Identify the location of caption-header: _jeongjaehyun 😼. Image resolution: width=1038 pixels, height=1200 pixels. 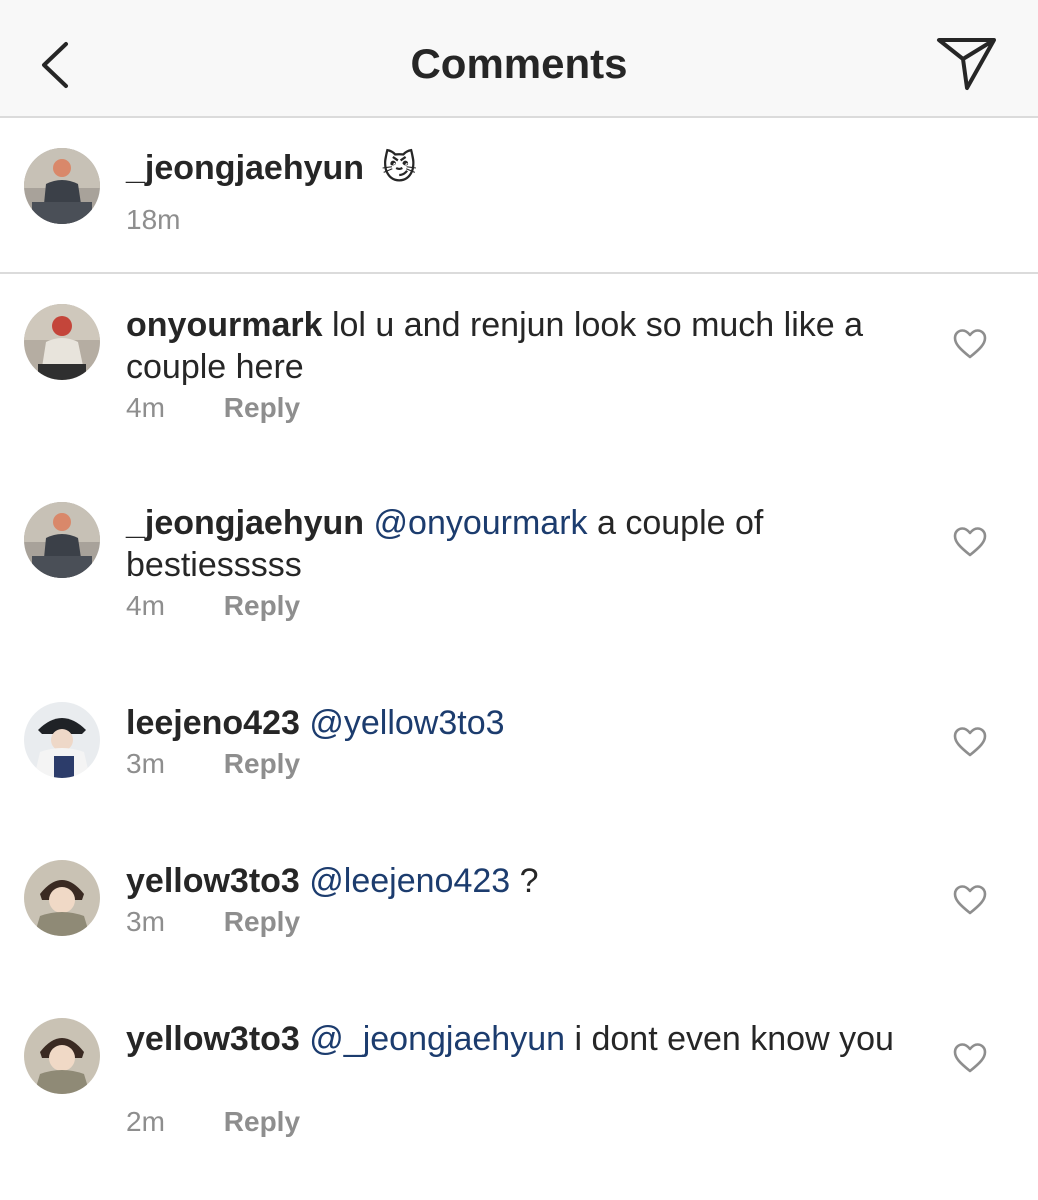
(271, 168).